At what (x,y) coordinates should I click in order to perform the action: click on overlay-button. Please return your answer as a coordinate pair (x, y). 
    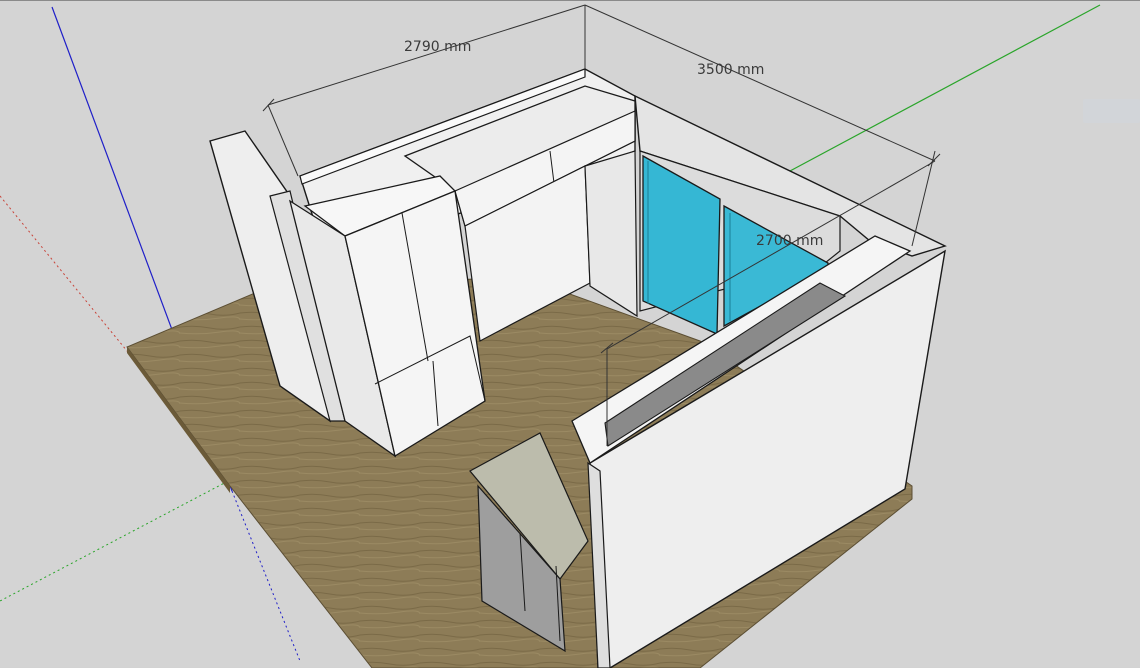
    Looking at the image, I should click on (1111, 111).